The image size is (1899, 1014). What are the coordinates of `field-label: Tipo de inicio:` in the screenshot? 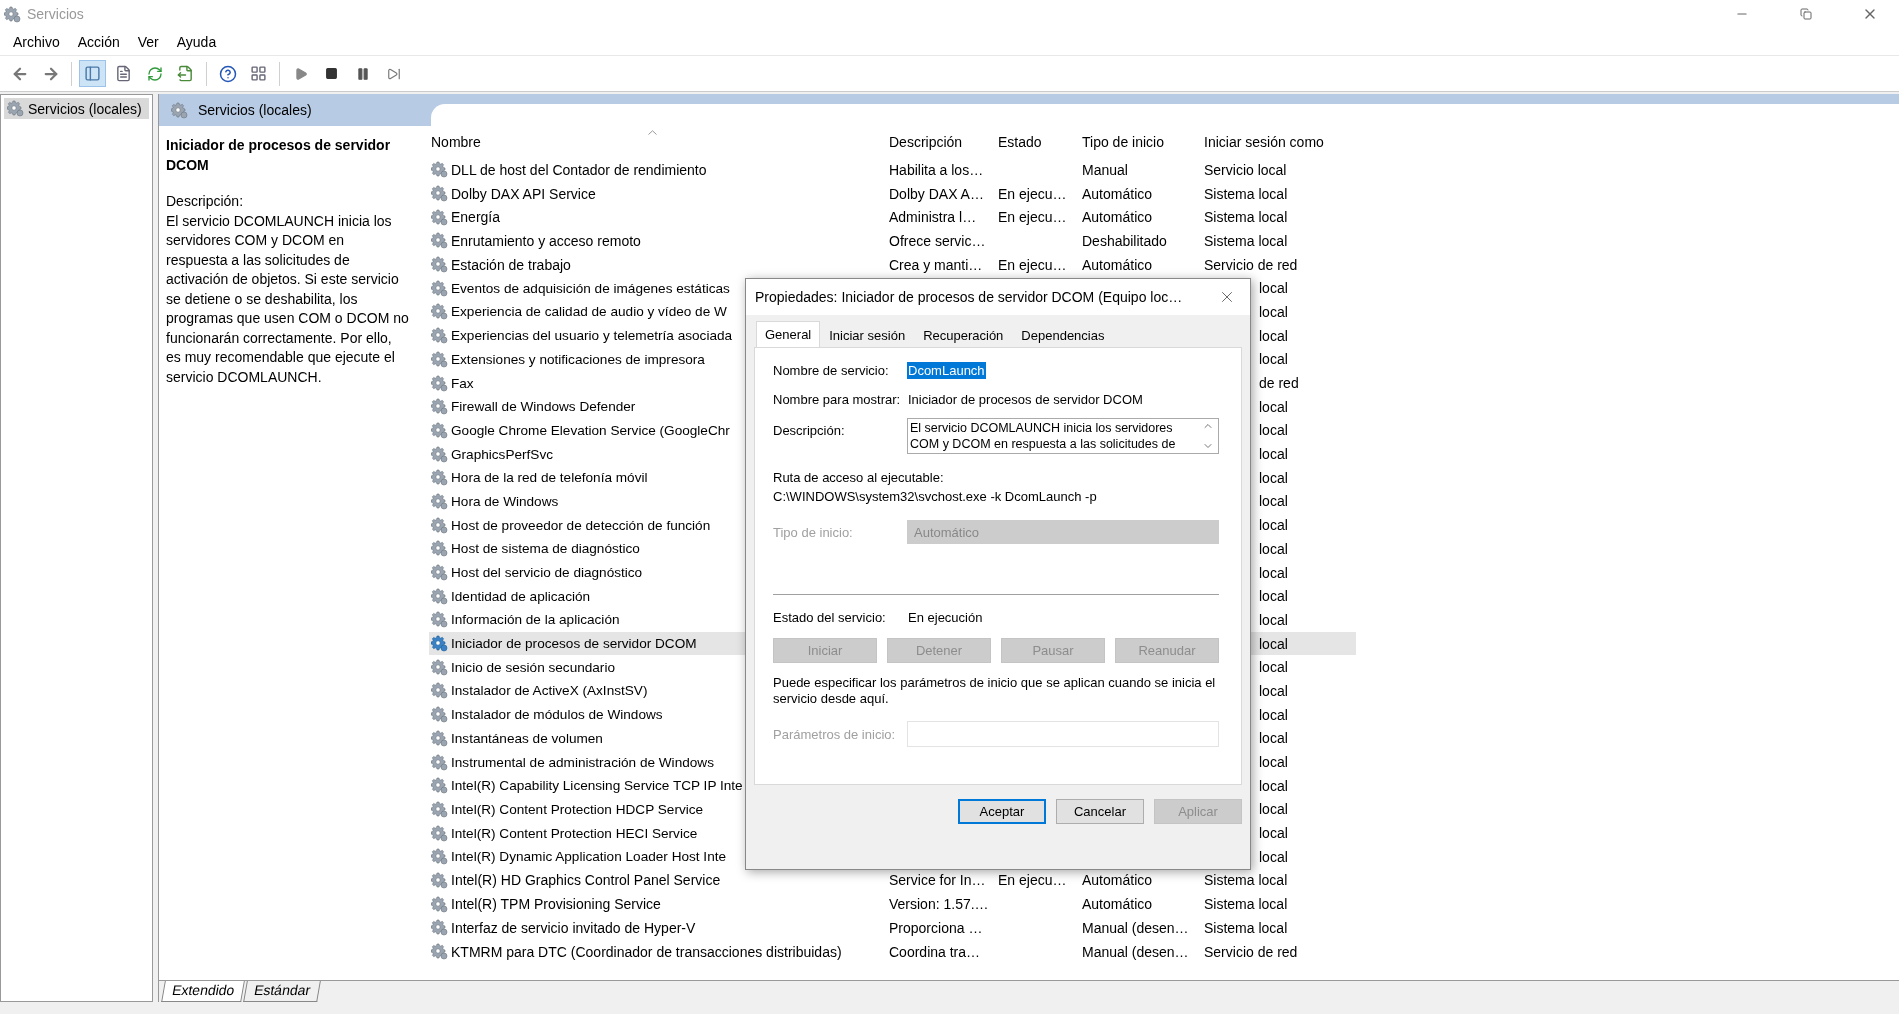 It's located at (813, 532).